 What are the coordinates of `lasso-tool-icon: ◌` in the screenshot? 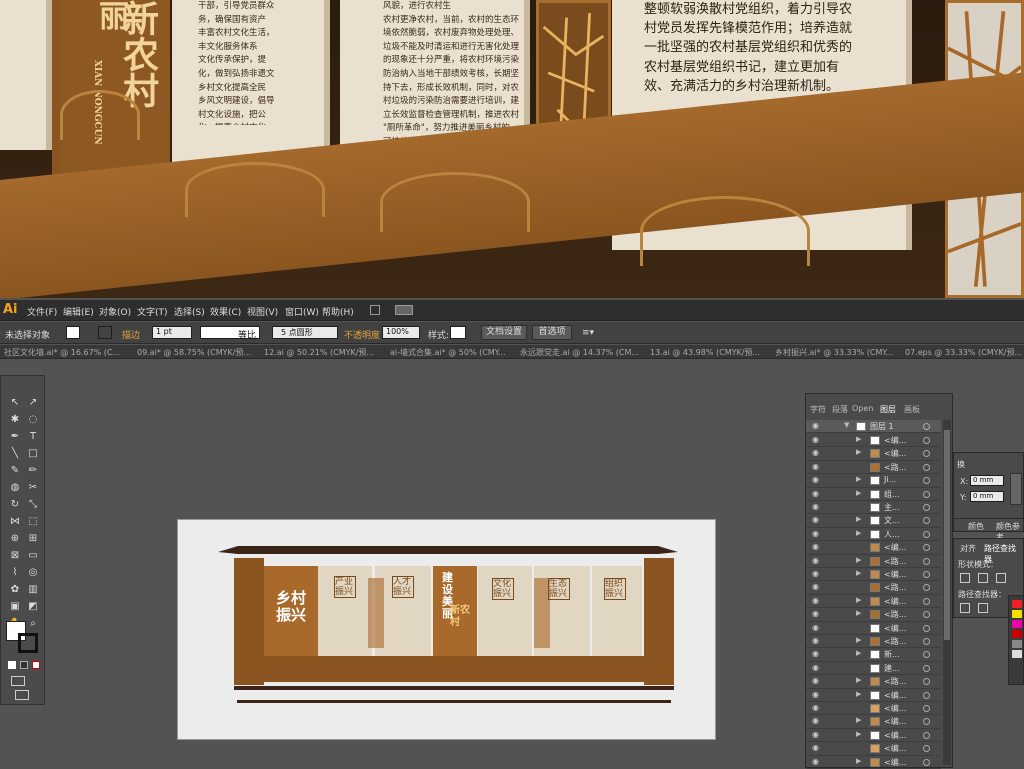 It's located at (33, 420).